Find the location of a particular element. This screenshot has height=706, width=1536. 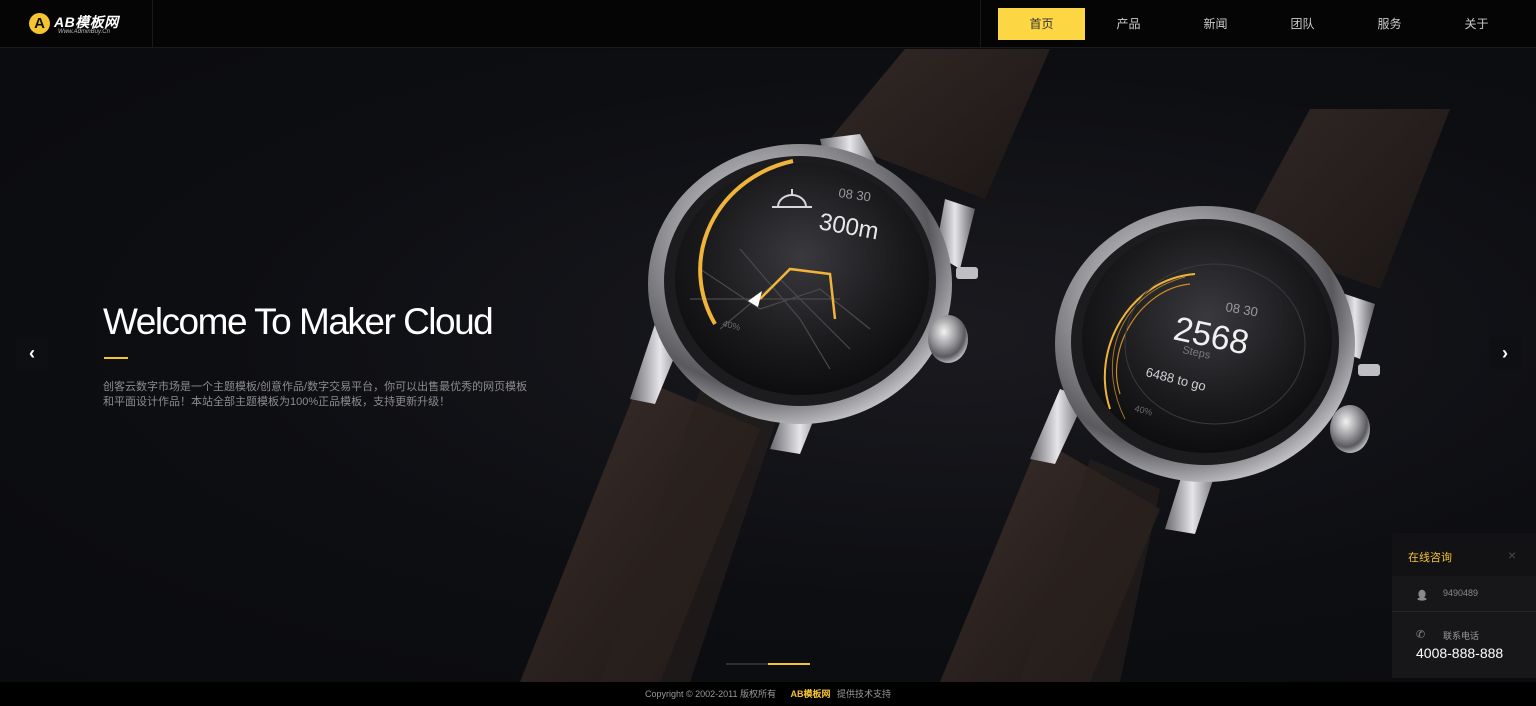

hero-divider is located at coordinates (116, 358).